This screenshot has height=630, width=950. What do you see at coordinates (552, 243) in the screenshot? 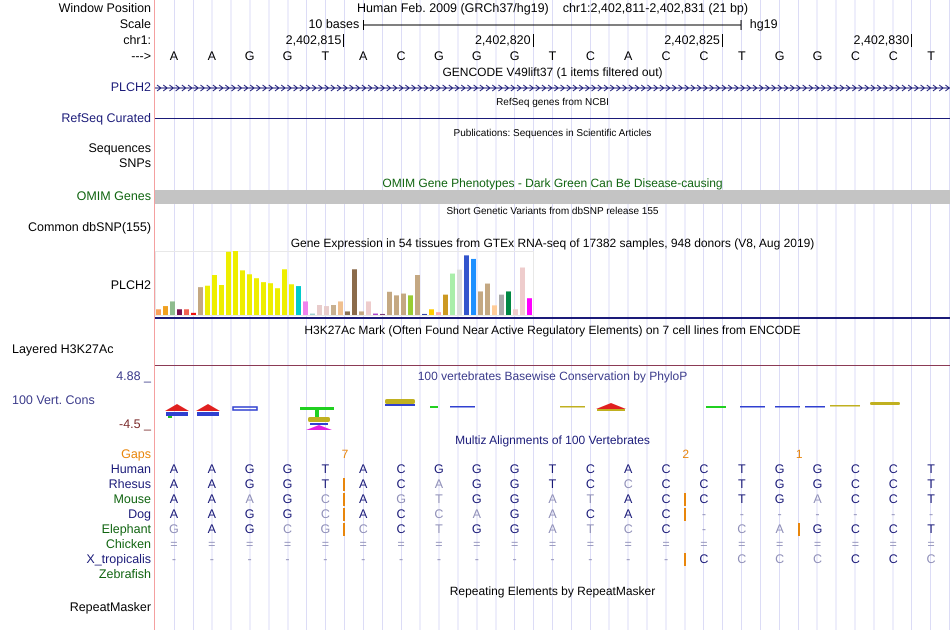
I see `track-title: Gene Expression in 54 tissues from GTEx RNA-seq of 17382 samples, 948 donors (V8, Aug 2019)` at bounding box center [552, 243].